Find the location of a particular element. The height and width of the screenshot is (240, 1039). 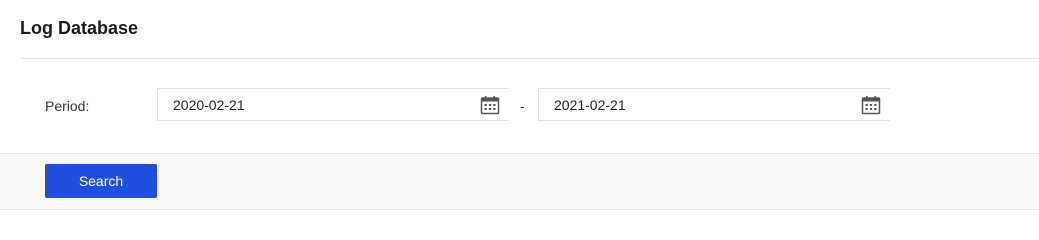

start-date-field: 2020-02-21 is located at coordinates (333, 104).